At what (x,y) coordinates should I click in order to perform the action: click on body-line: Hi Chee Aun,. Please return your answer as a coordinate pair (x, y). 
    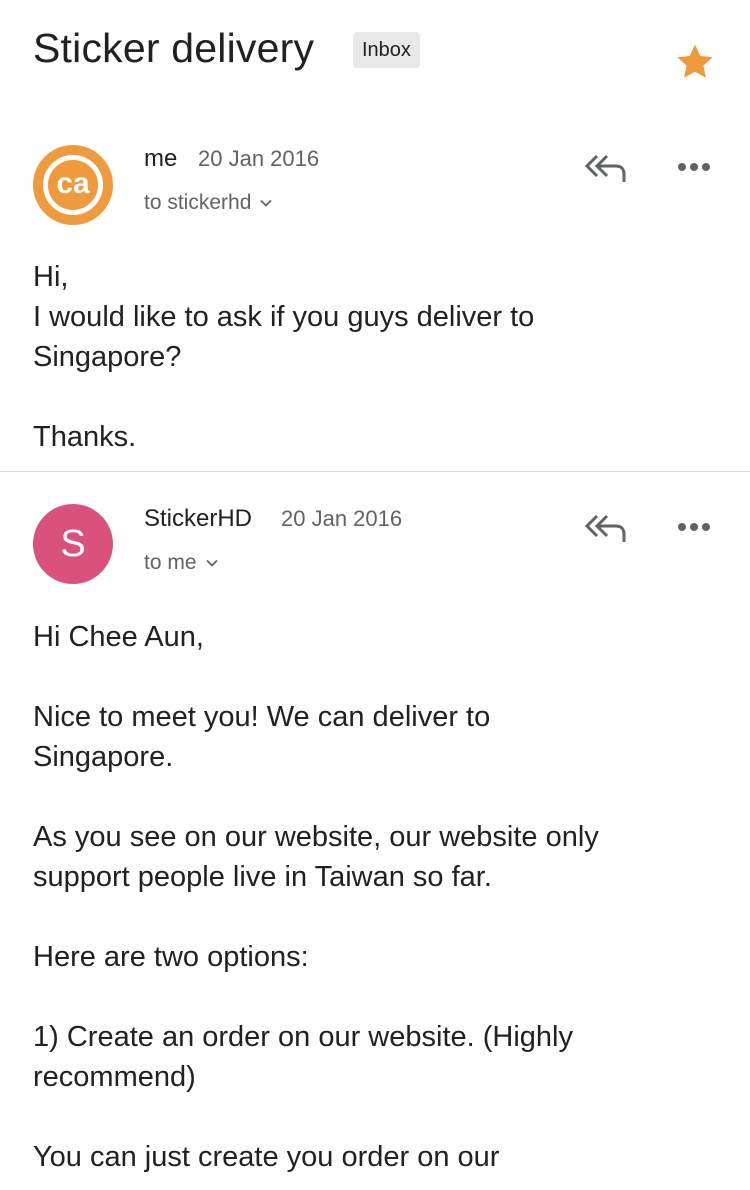
    Looking at the image, I should click on (118, 637).